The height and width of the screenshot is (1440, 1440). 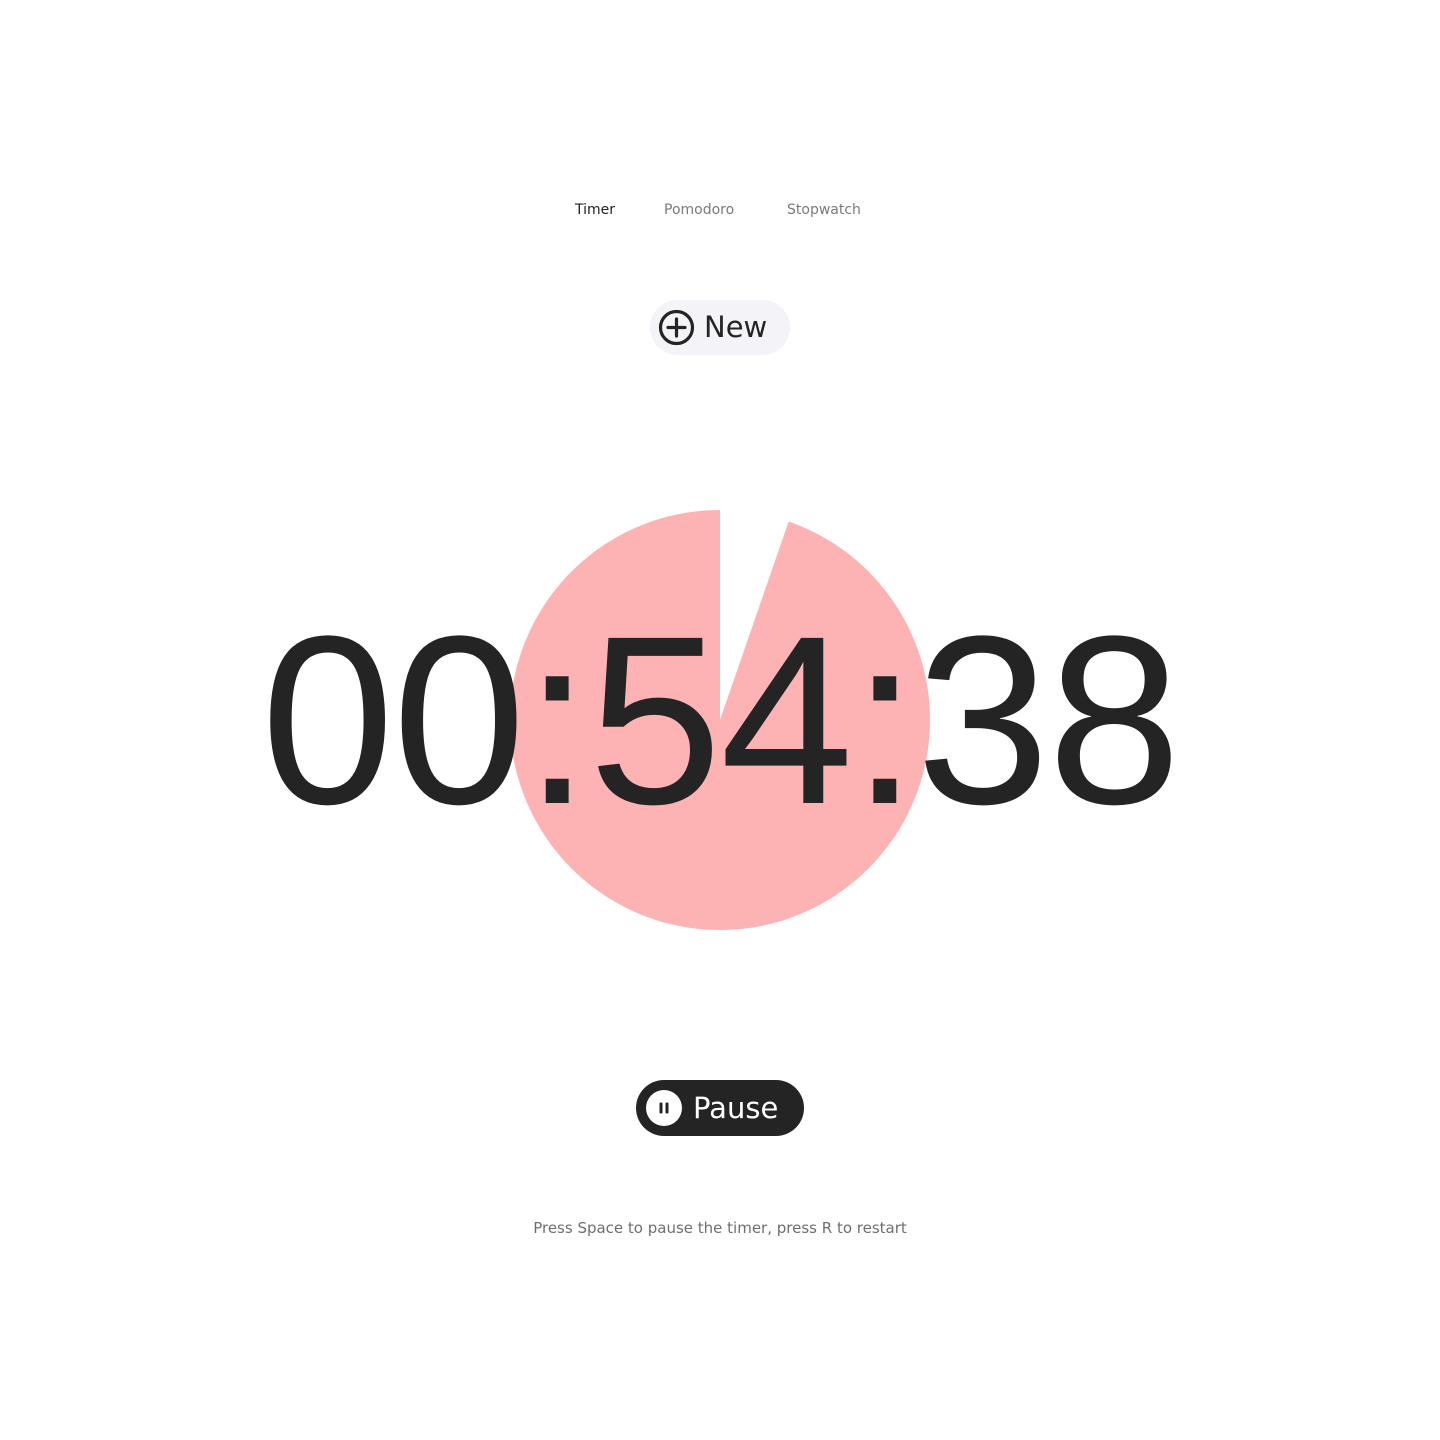 I want to click on timer-display: 00:54:38, so click(x=720, y=720).